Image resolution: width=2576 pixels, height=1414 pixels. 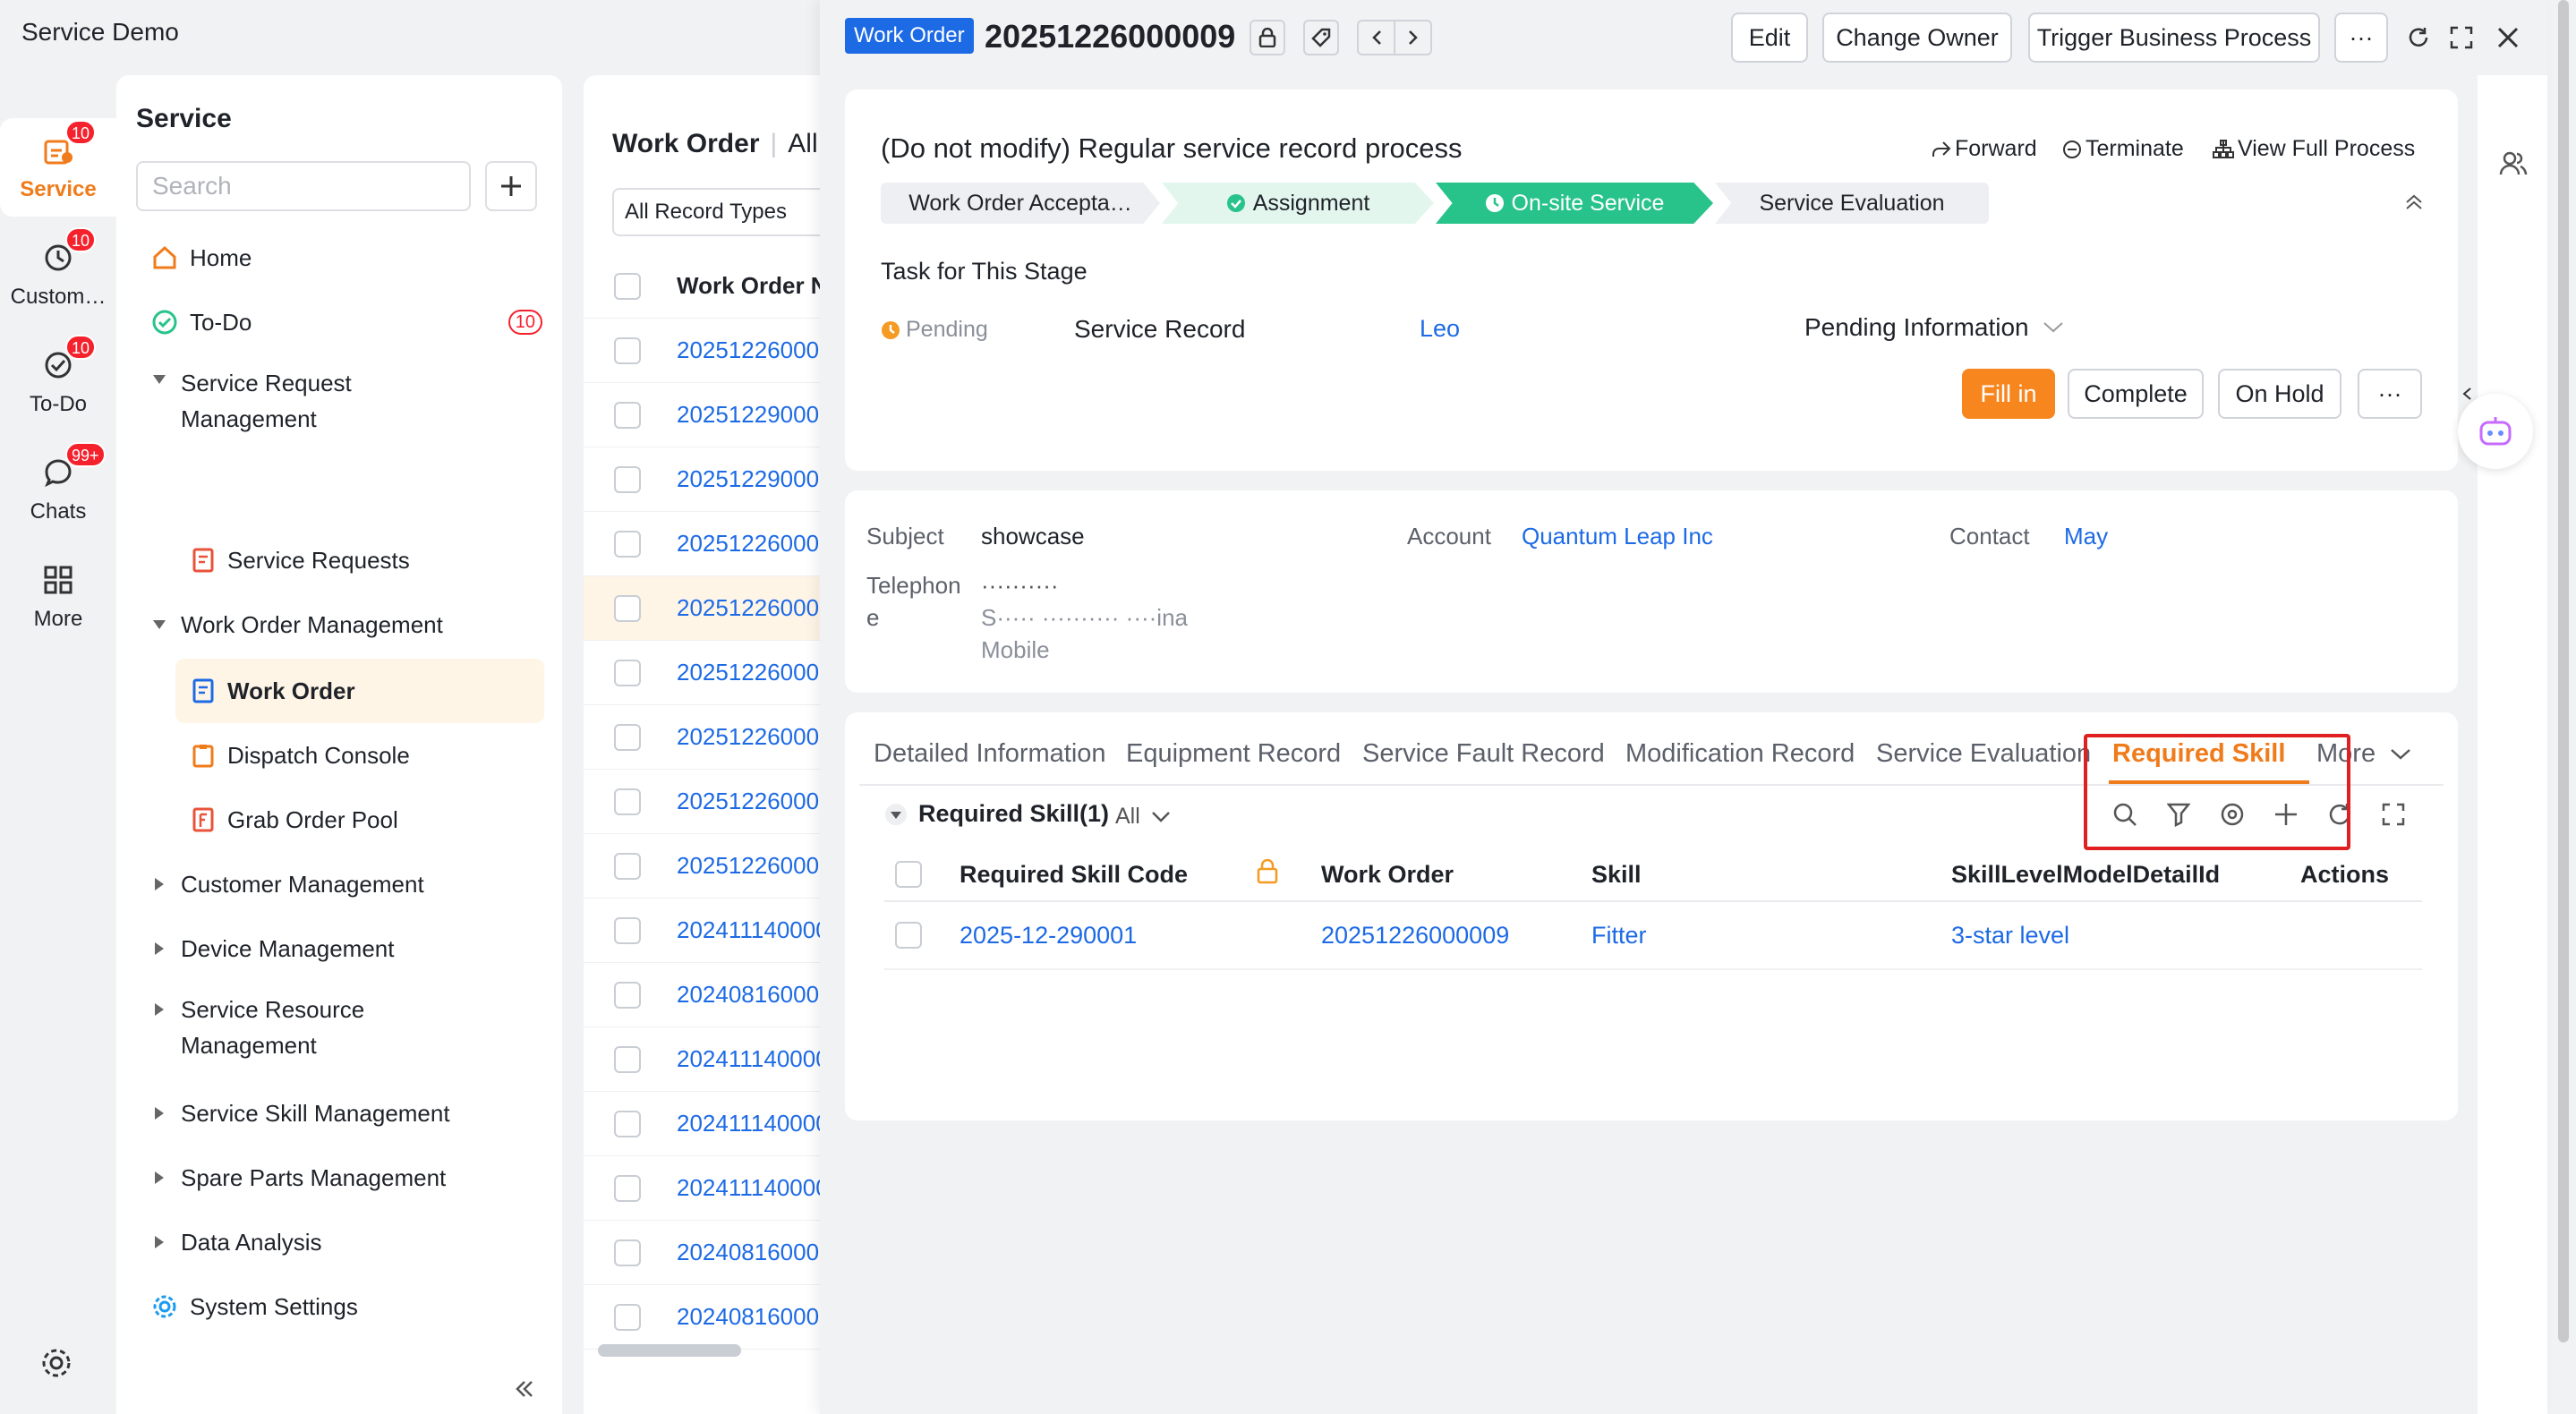 I want to click on task-more-button: ···, so click(x=2390, y=394).